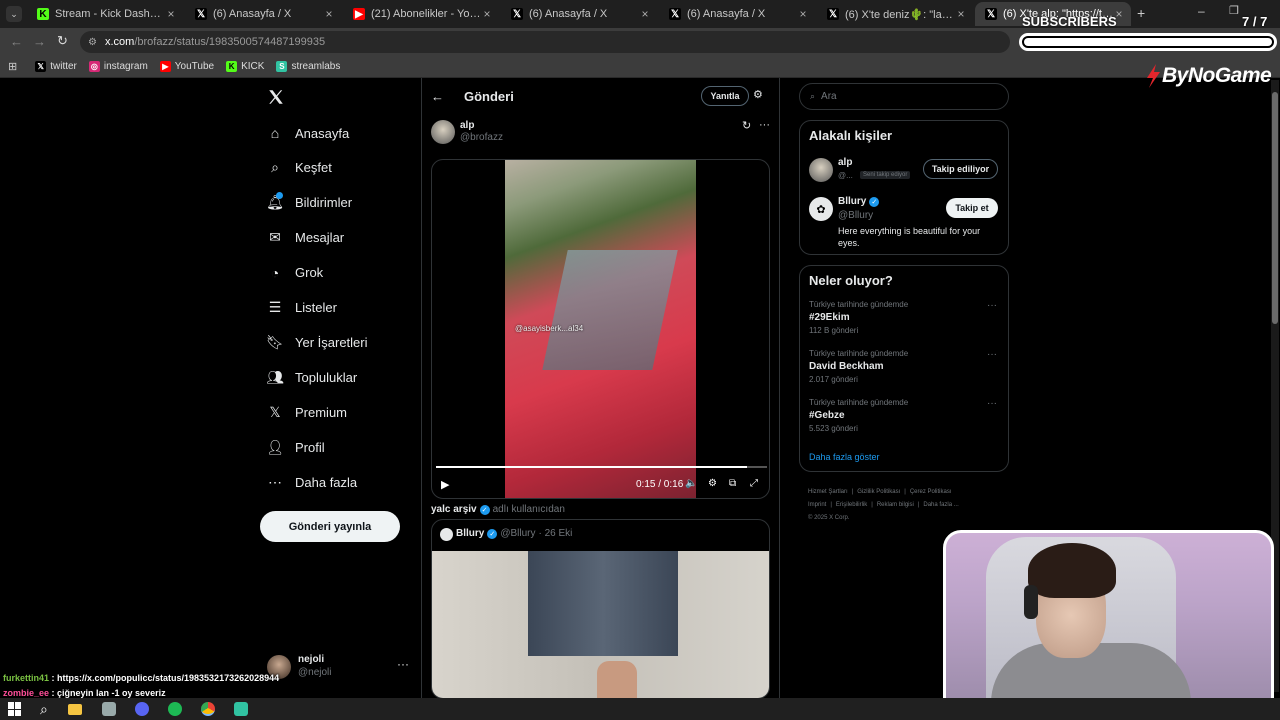 Image resolution: width=1280 pixels, height=720 pixels. I want to click on play-icon: ▶, so click(445, 484).